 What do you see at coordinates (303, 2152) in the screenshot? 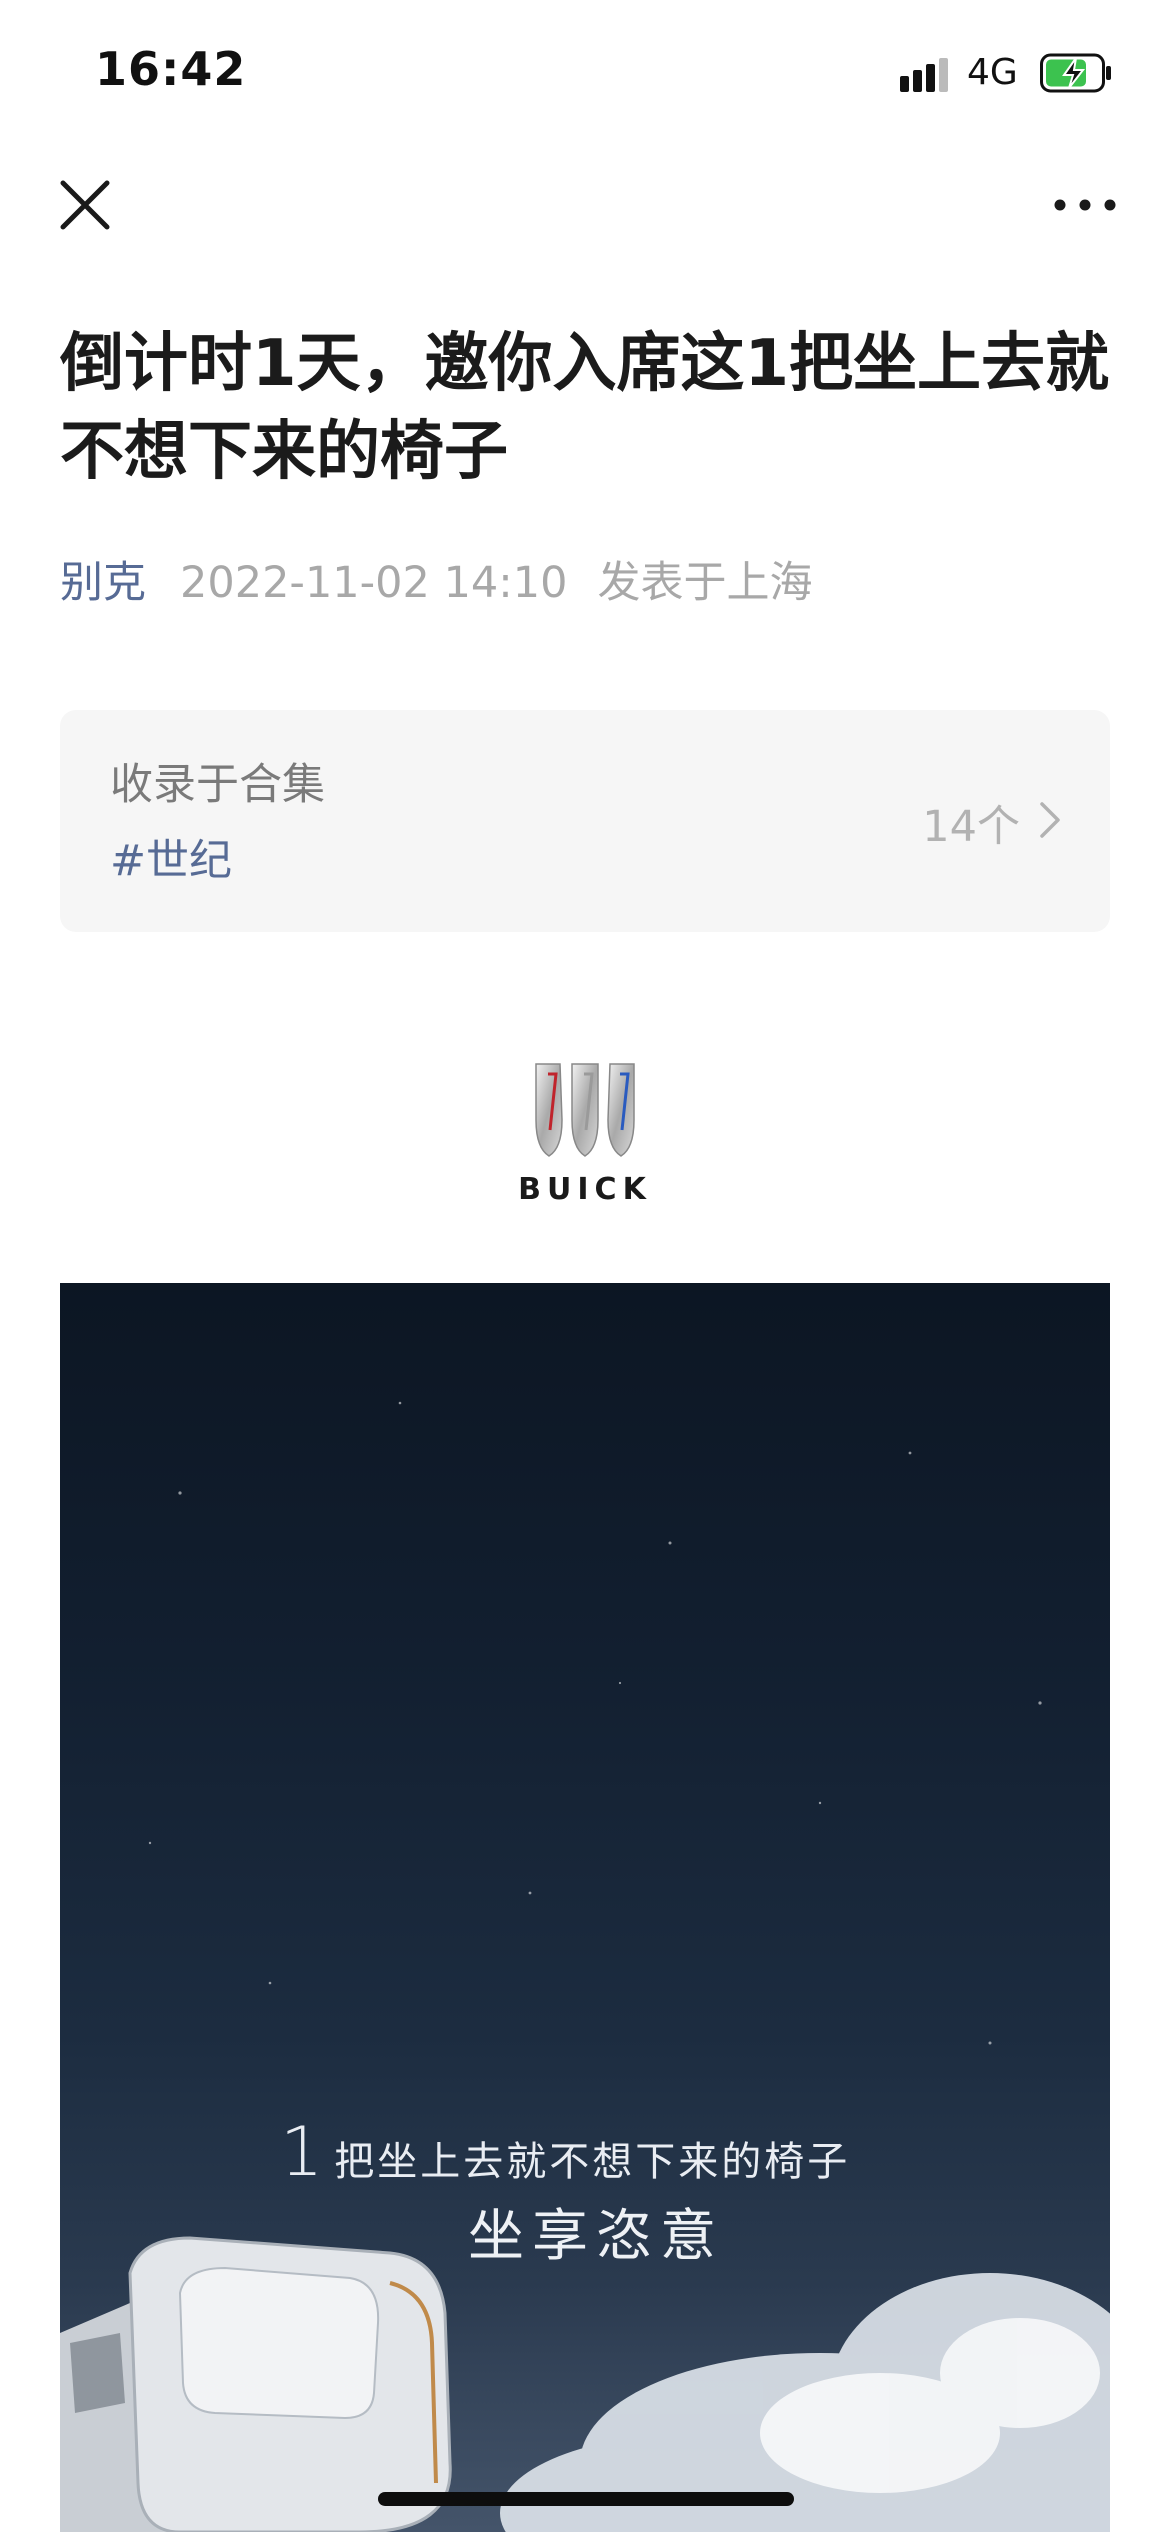
I see `poster-headline-number: 1` at bounding box center [303, 2152].